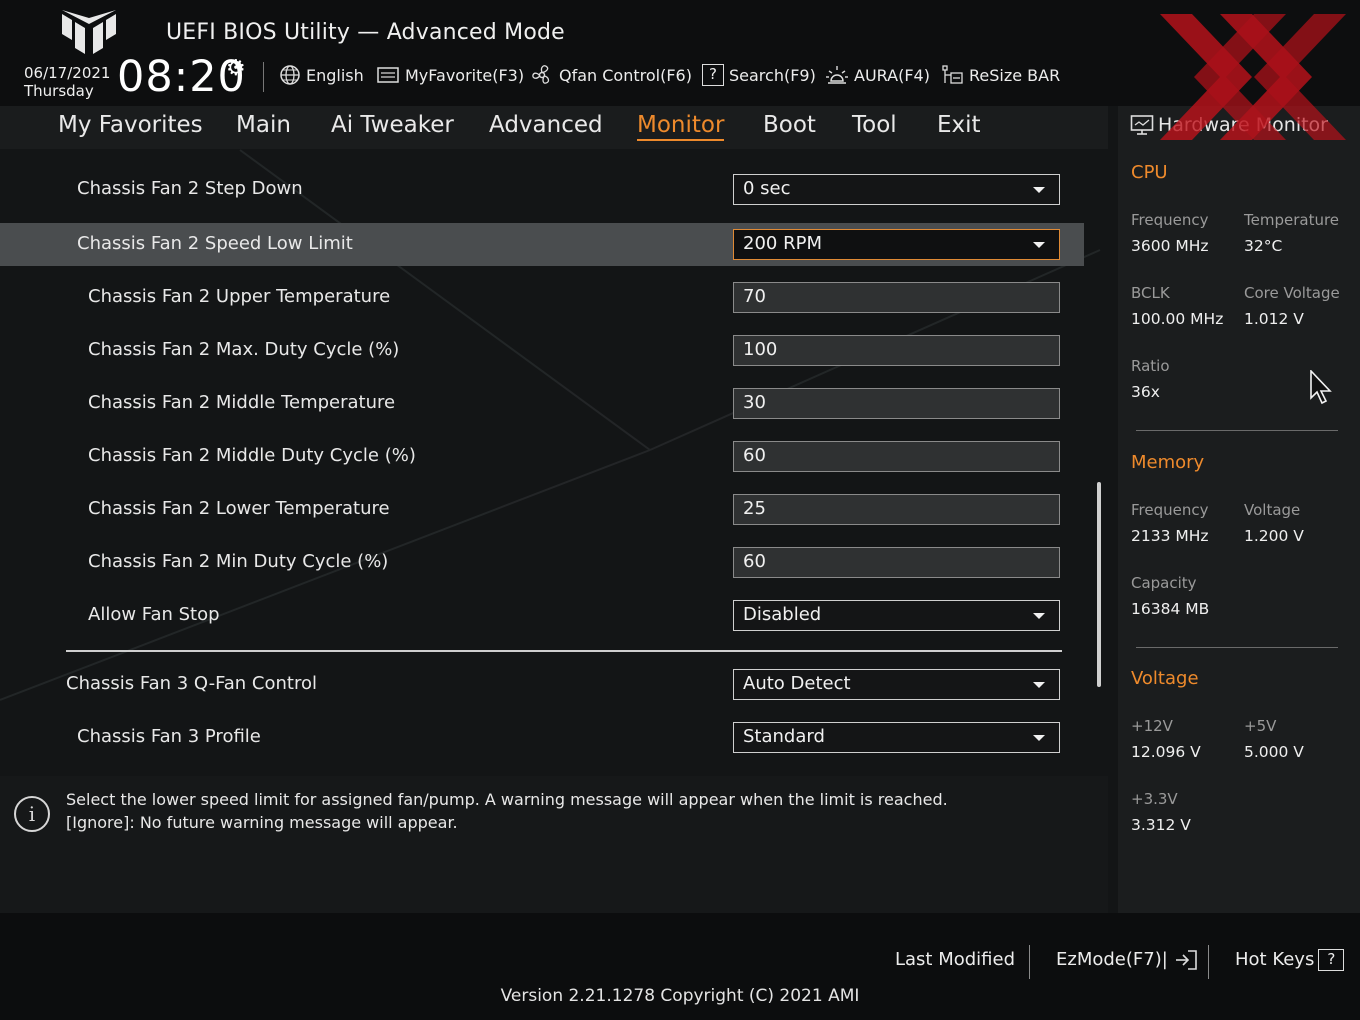  Describe the element at coordinates (32, 814) in the screenshot. I see `info-icon: i` at that location.